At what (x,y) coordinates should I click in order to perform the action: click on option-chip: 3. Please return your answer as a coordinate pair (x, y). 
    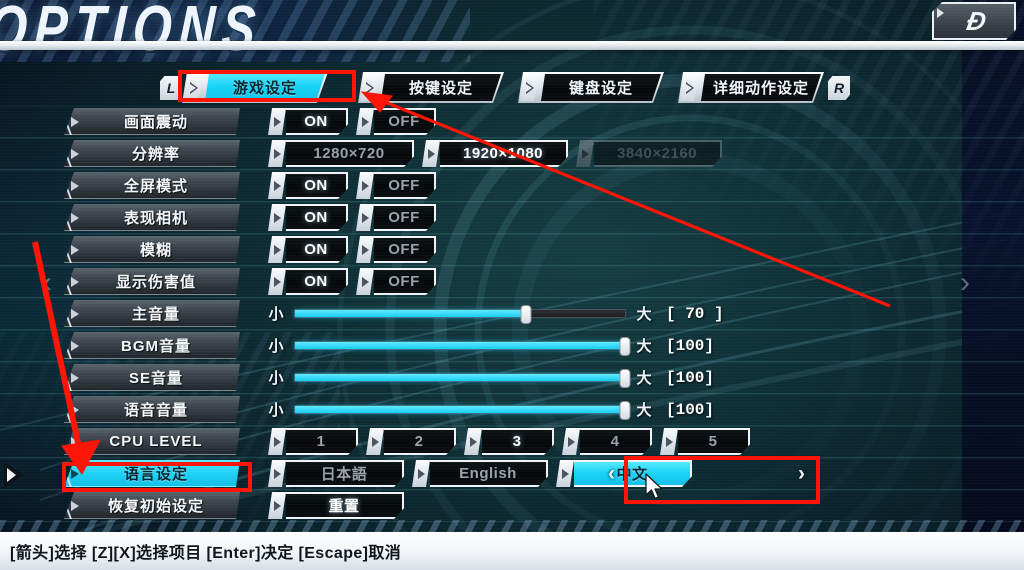
    Looking at the image, I should click on (509, 441).